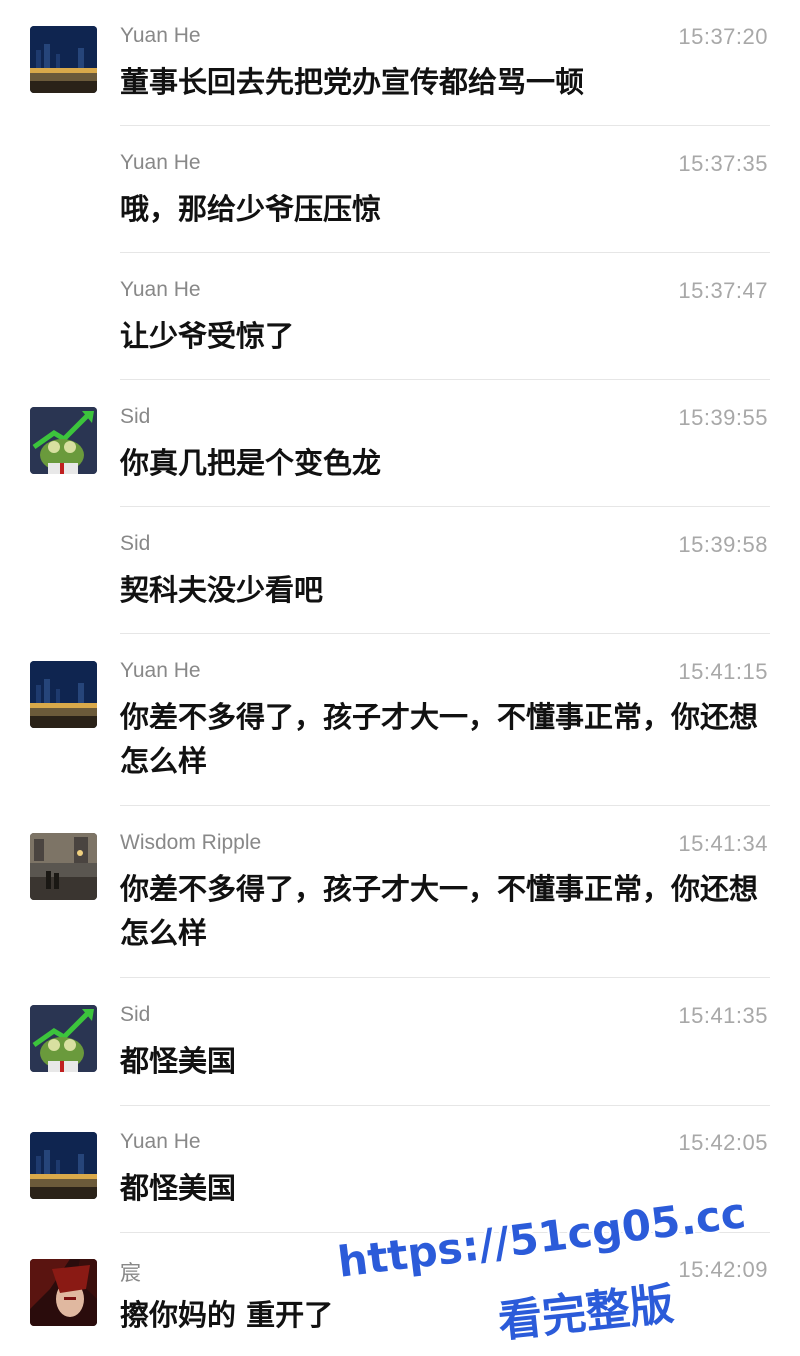 The image size is (800, 1356). Describe the element at coordinates (251, 209) in the screenshot. I see `message-text: 哦，那给少爷压压惊` at that location.